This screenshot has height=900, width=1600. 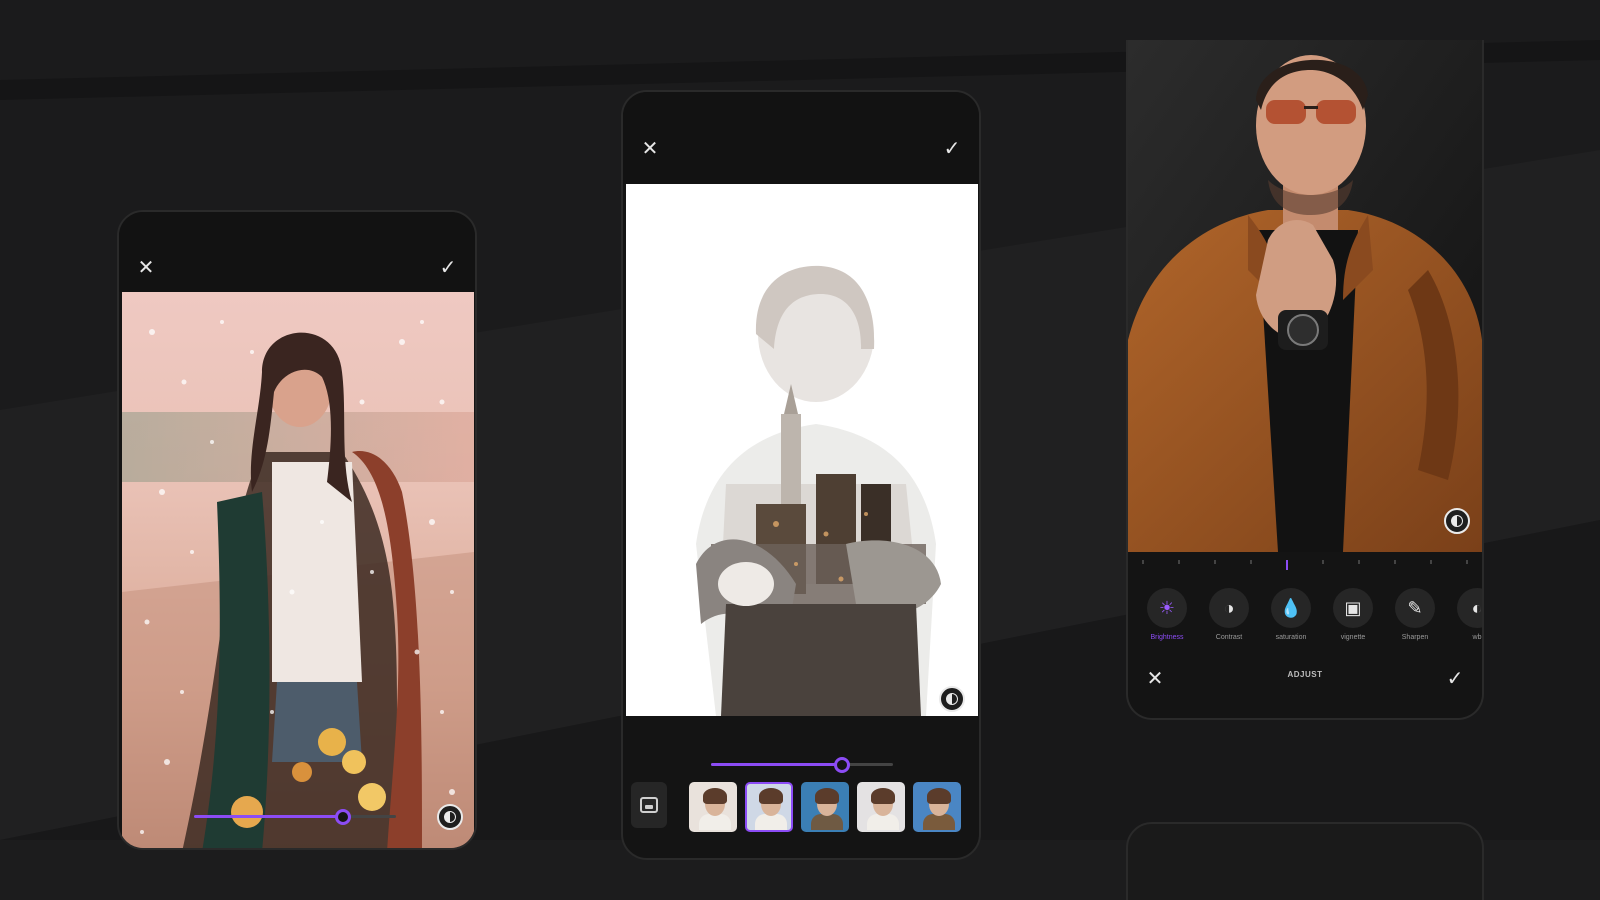 What do you see at coordinates (1305, 674) in the screenshot?
I see `screen-title: ADJUST` at bounding box center [1305, 674].